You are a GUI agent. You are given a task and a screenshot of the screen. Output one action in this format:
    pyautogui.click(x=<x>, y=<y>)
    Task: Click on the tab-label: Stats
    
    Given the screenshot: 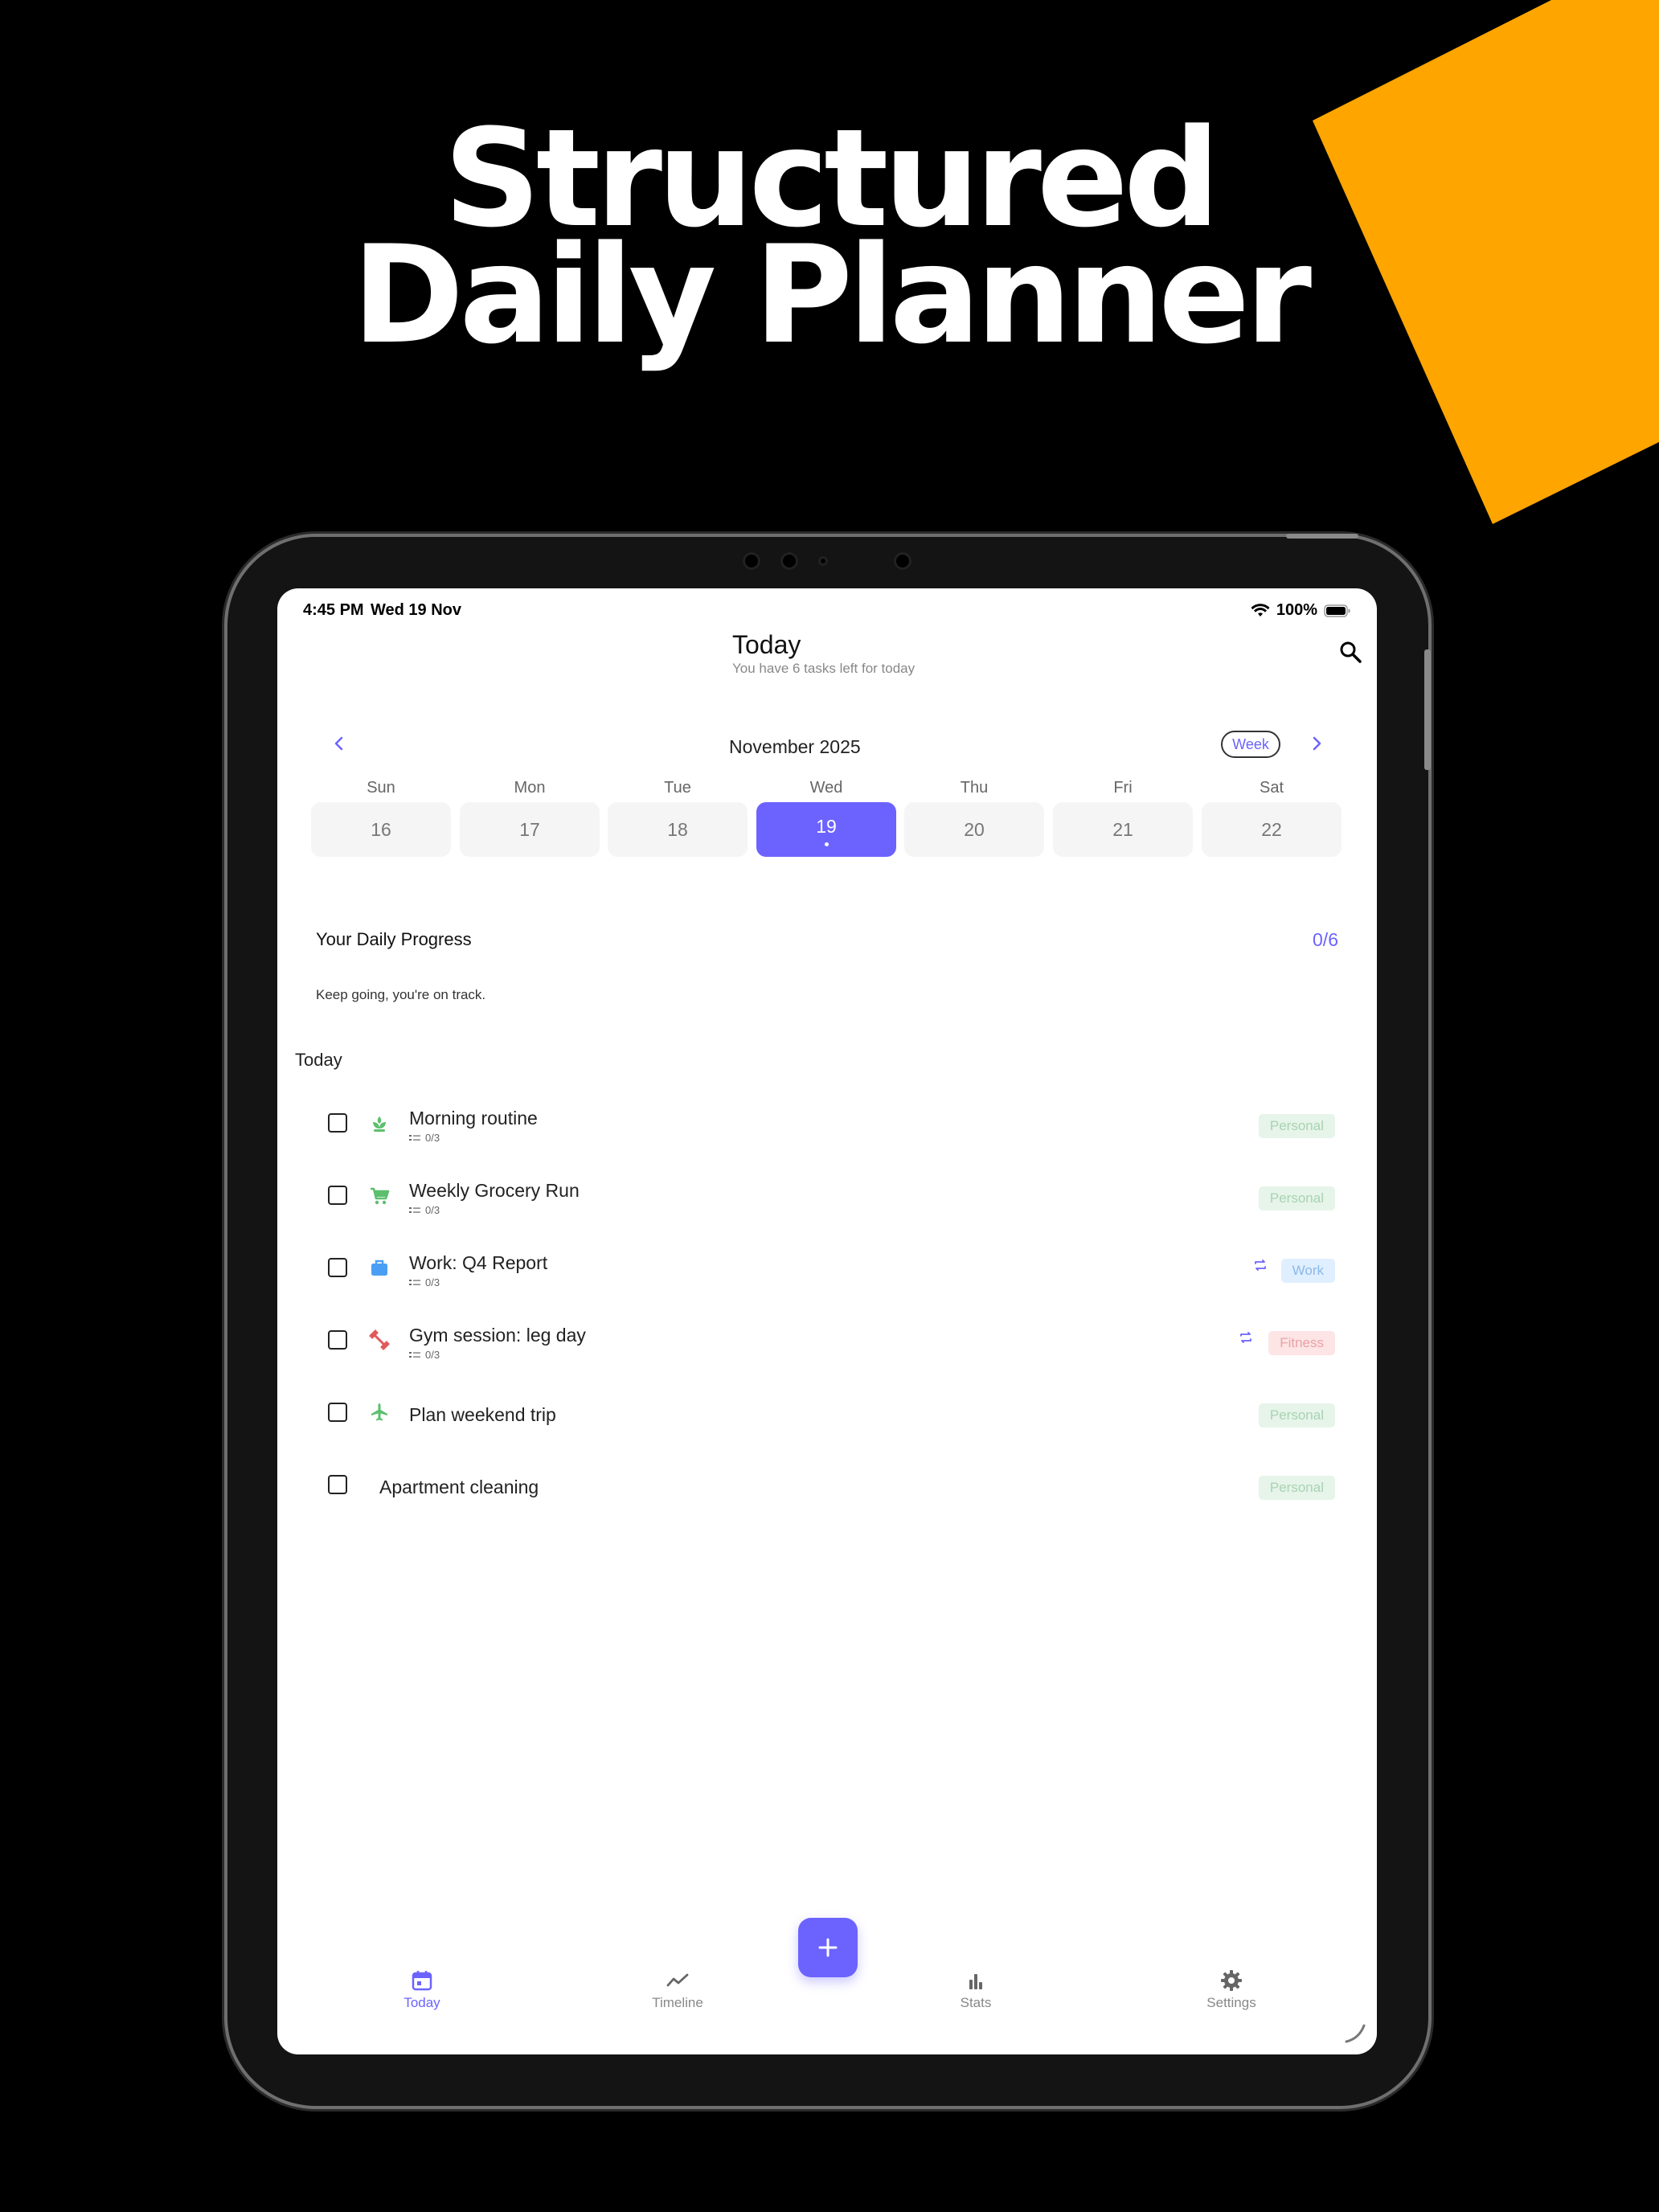 What is the action you would take?
    pyautogui.click(x=976, y=2003)
    